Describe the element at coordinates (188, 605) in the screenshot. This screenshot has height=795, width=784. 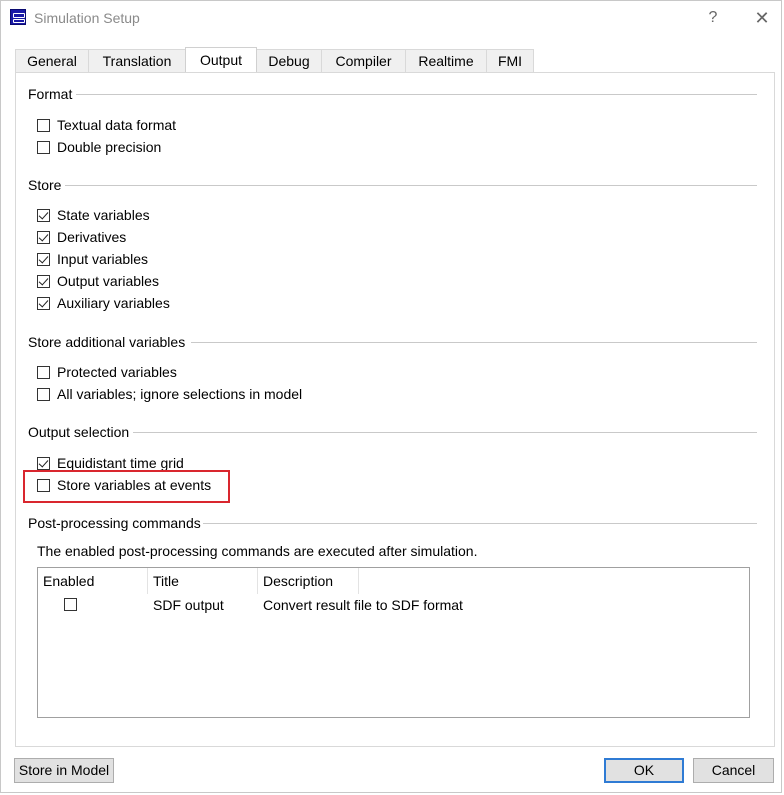
I see `sdf-output-title: SDF output` at that location.